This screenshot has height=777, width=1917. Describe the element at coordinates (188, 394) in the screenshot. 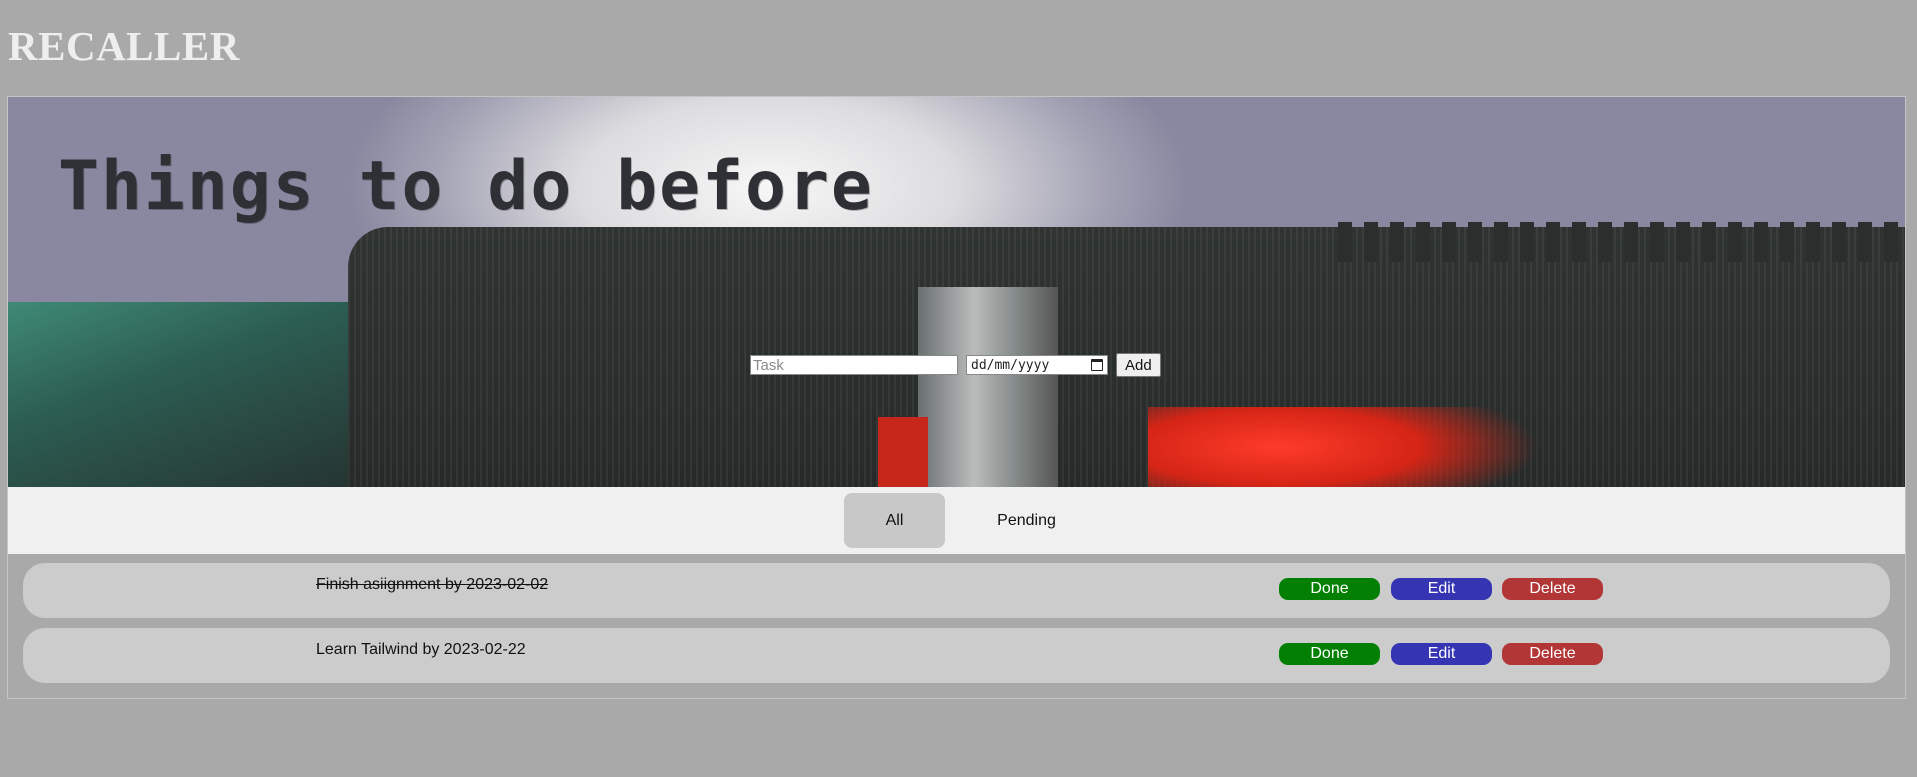

I see `hero-green-body` at that location.